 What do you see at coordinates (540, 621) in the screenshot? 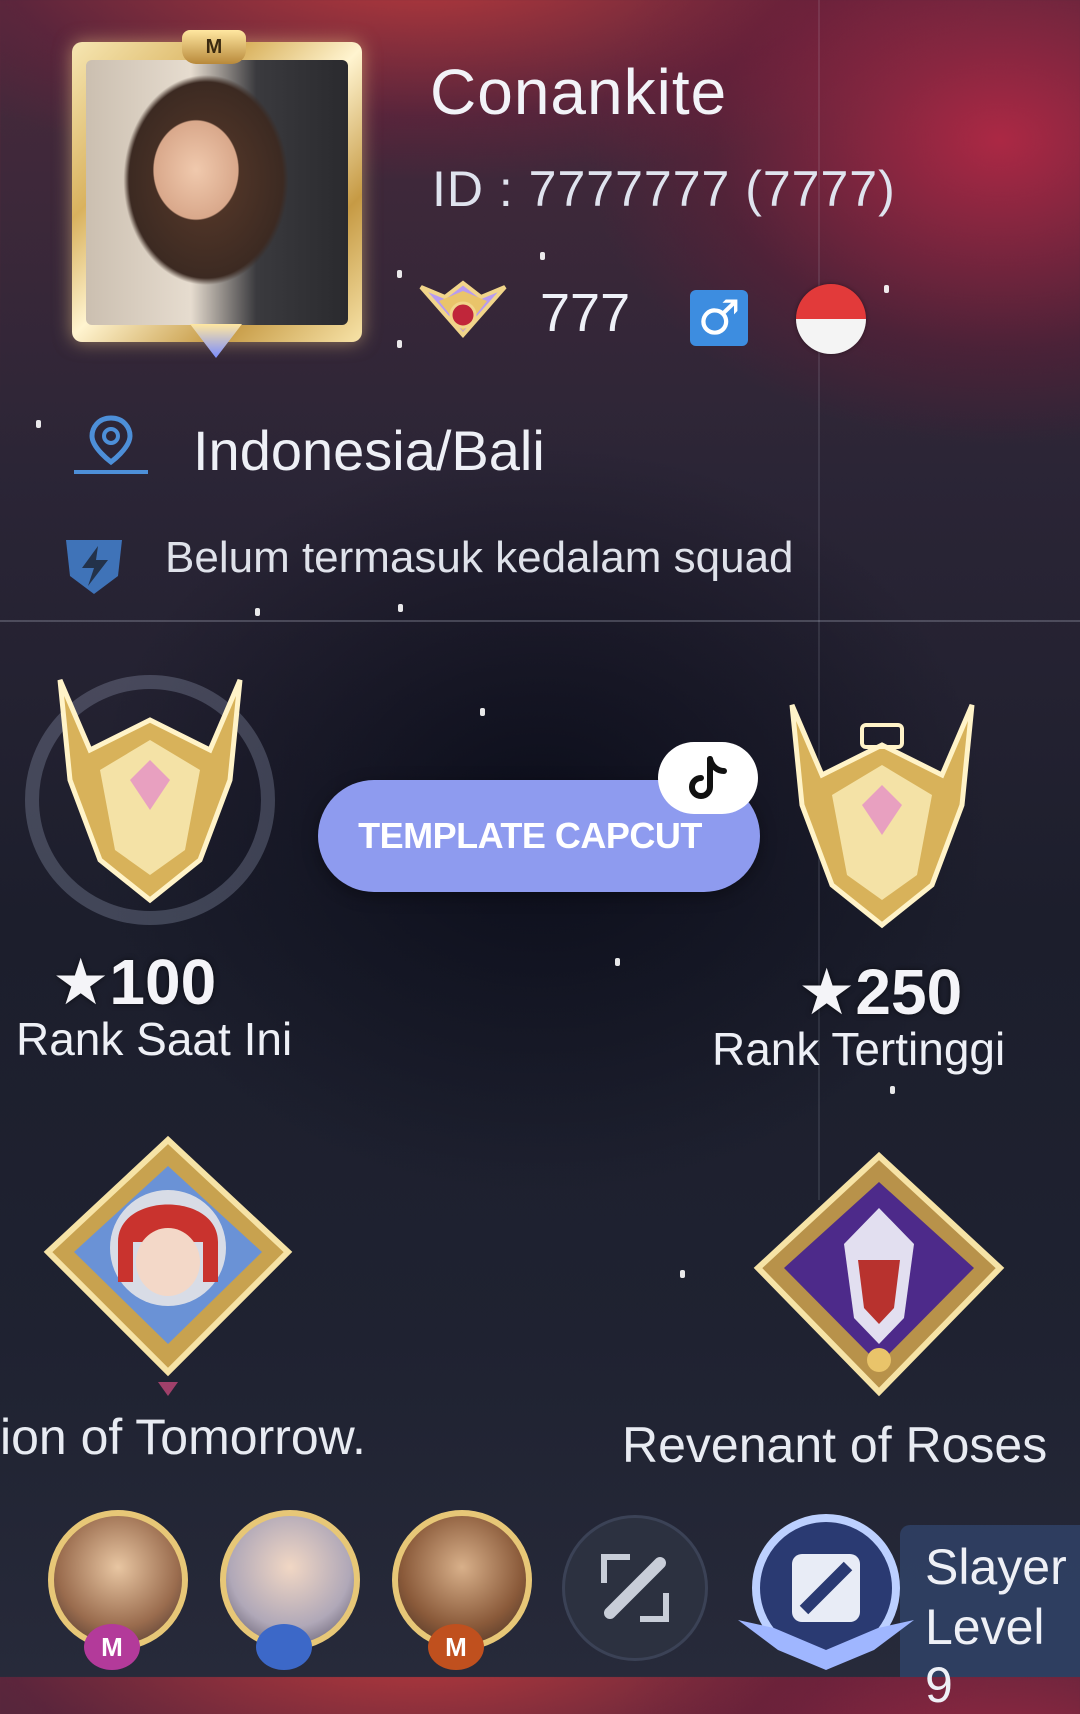
I see `section-divider` at bounding box center [540, 621].